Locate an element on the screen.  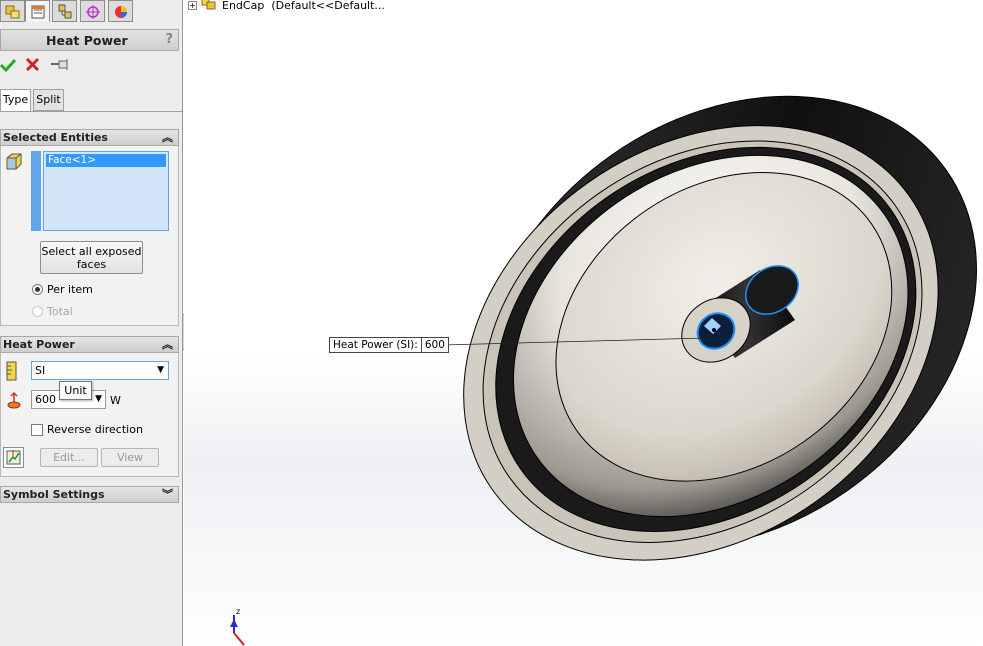
configuration-icon is located at coordinates (65, 11).